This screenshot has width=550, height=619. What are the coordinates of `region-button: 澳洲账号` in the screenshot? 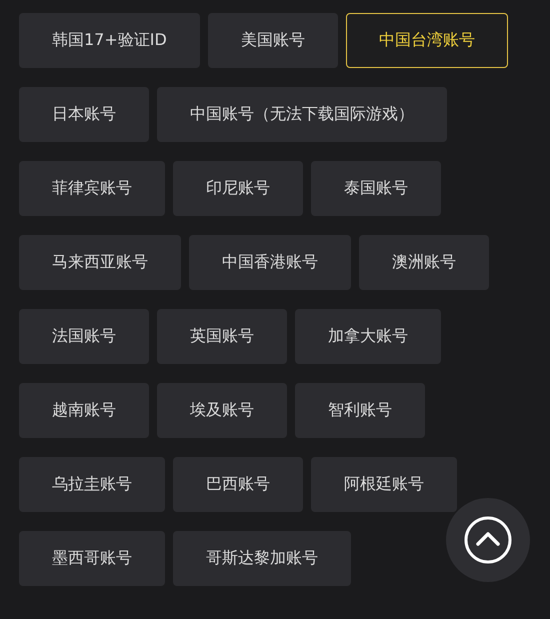 It's located at (424, 262).